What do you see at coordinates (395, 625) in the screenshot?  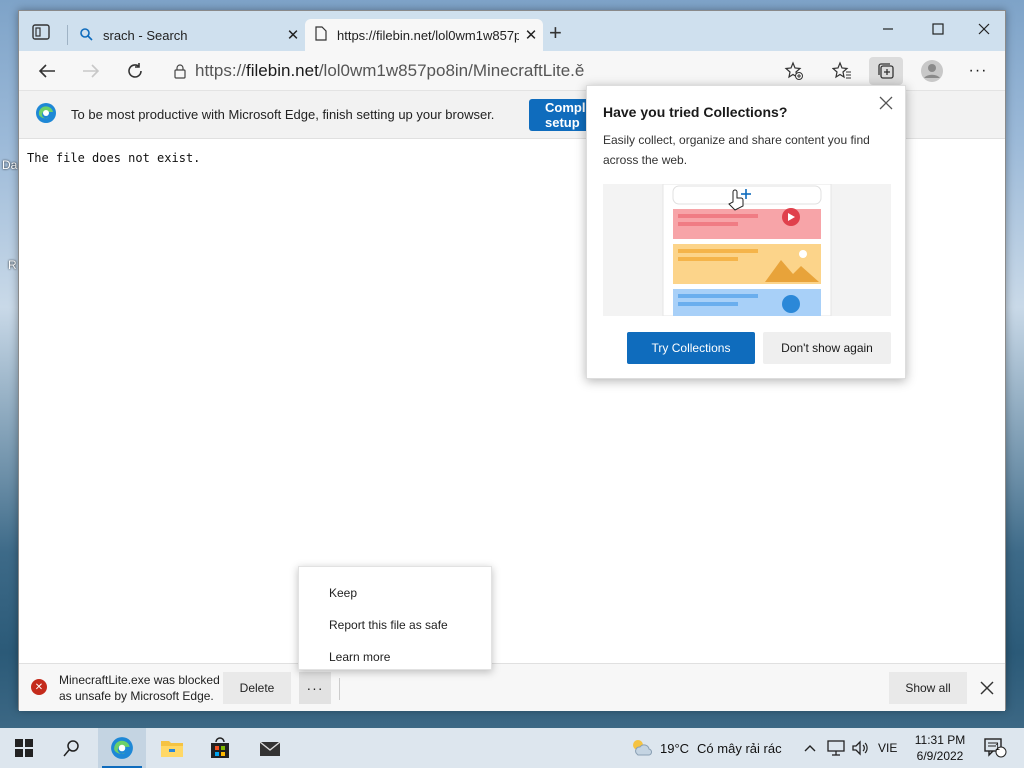 I see `menu-item-report-safe: Report this file as safe` at bounding box center [395, 625].